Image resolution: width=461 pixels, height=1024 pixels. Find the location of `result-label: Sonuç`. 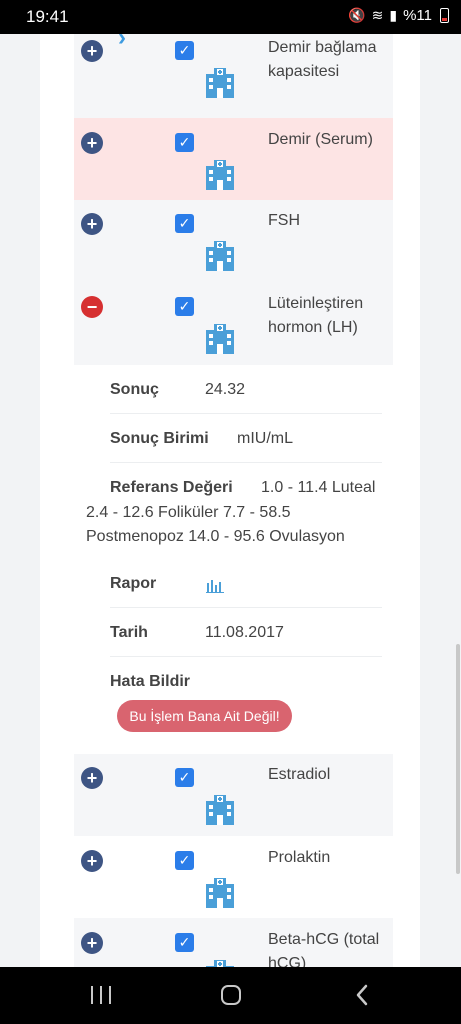

result-label: Sonuç is located at coordinates (134, 389).